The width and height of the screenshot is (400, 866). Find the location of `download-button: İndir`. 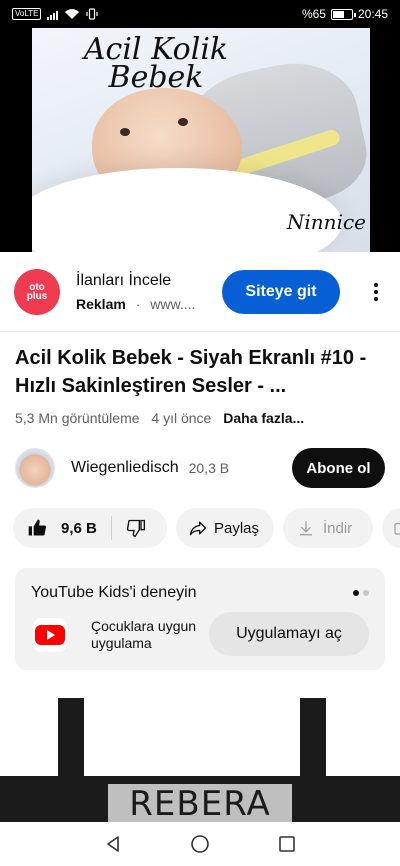

download-button: İndir is located at coordinates (328, 528).